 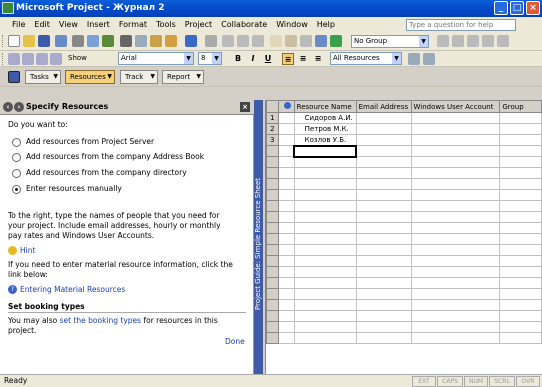 I want to click on resource-name-cell: Сидоров А.И., so click(x=325, y=118).